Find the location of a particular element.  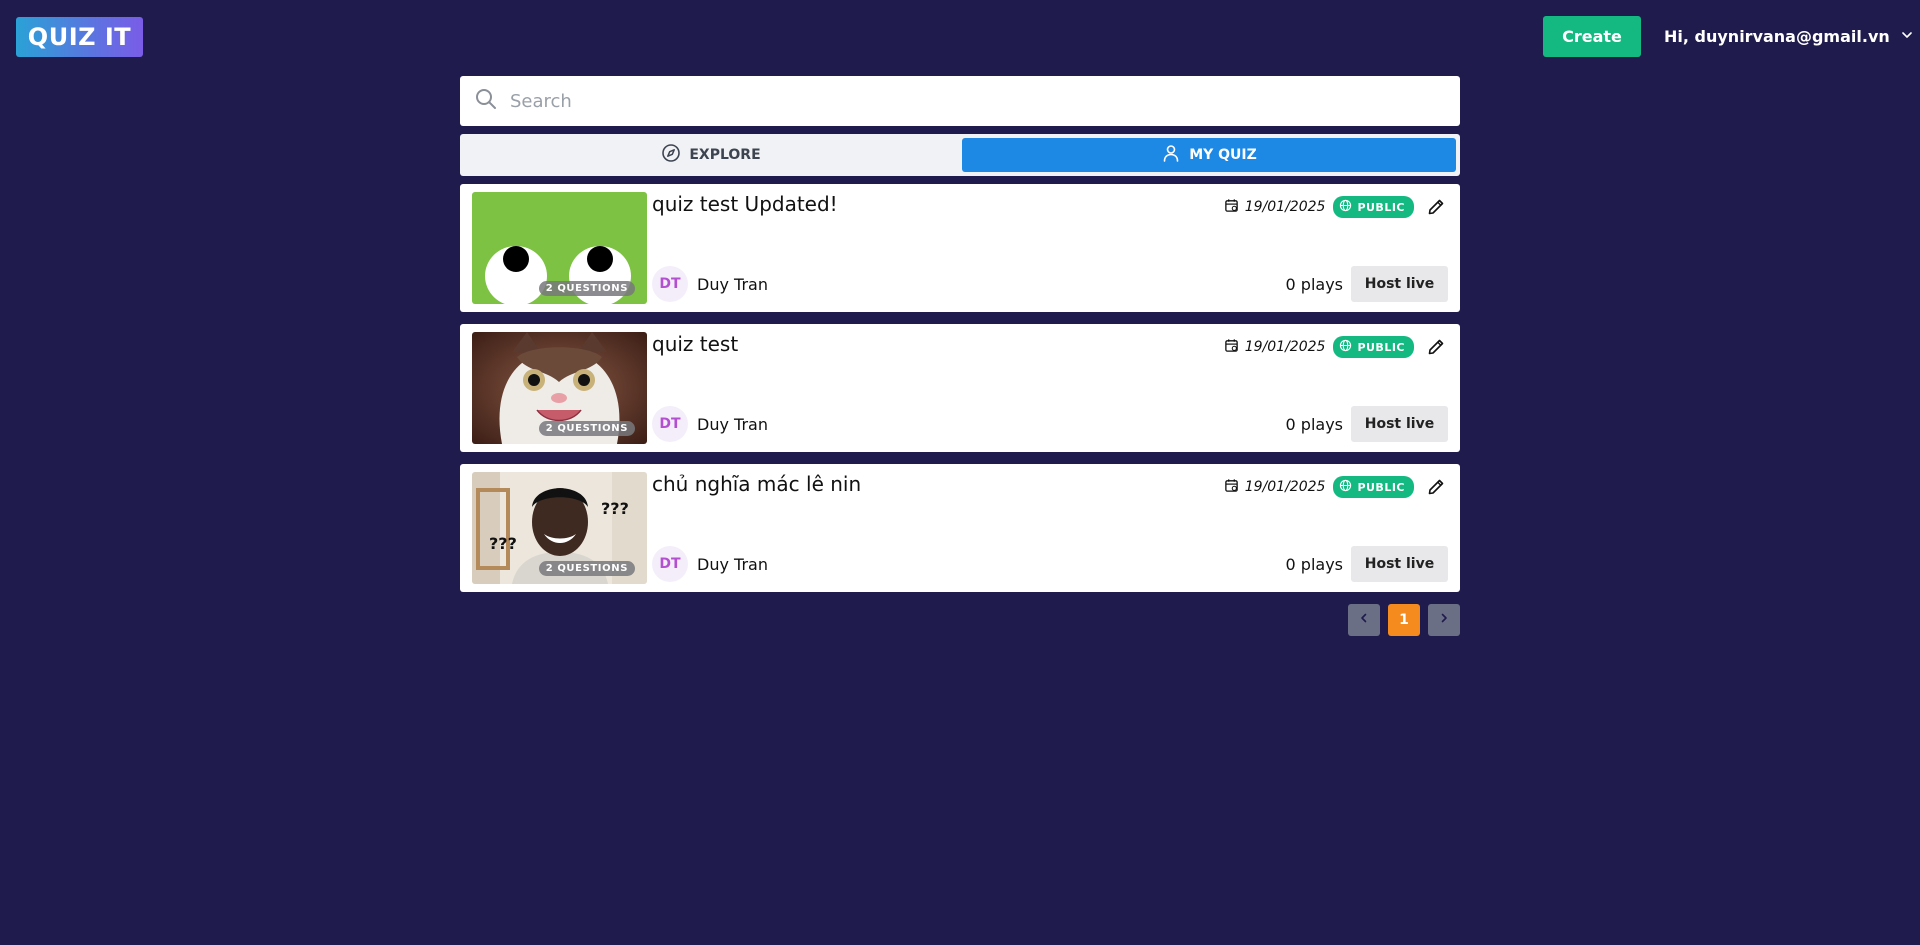

next-page-button is located at coordinates (1444, 620).